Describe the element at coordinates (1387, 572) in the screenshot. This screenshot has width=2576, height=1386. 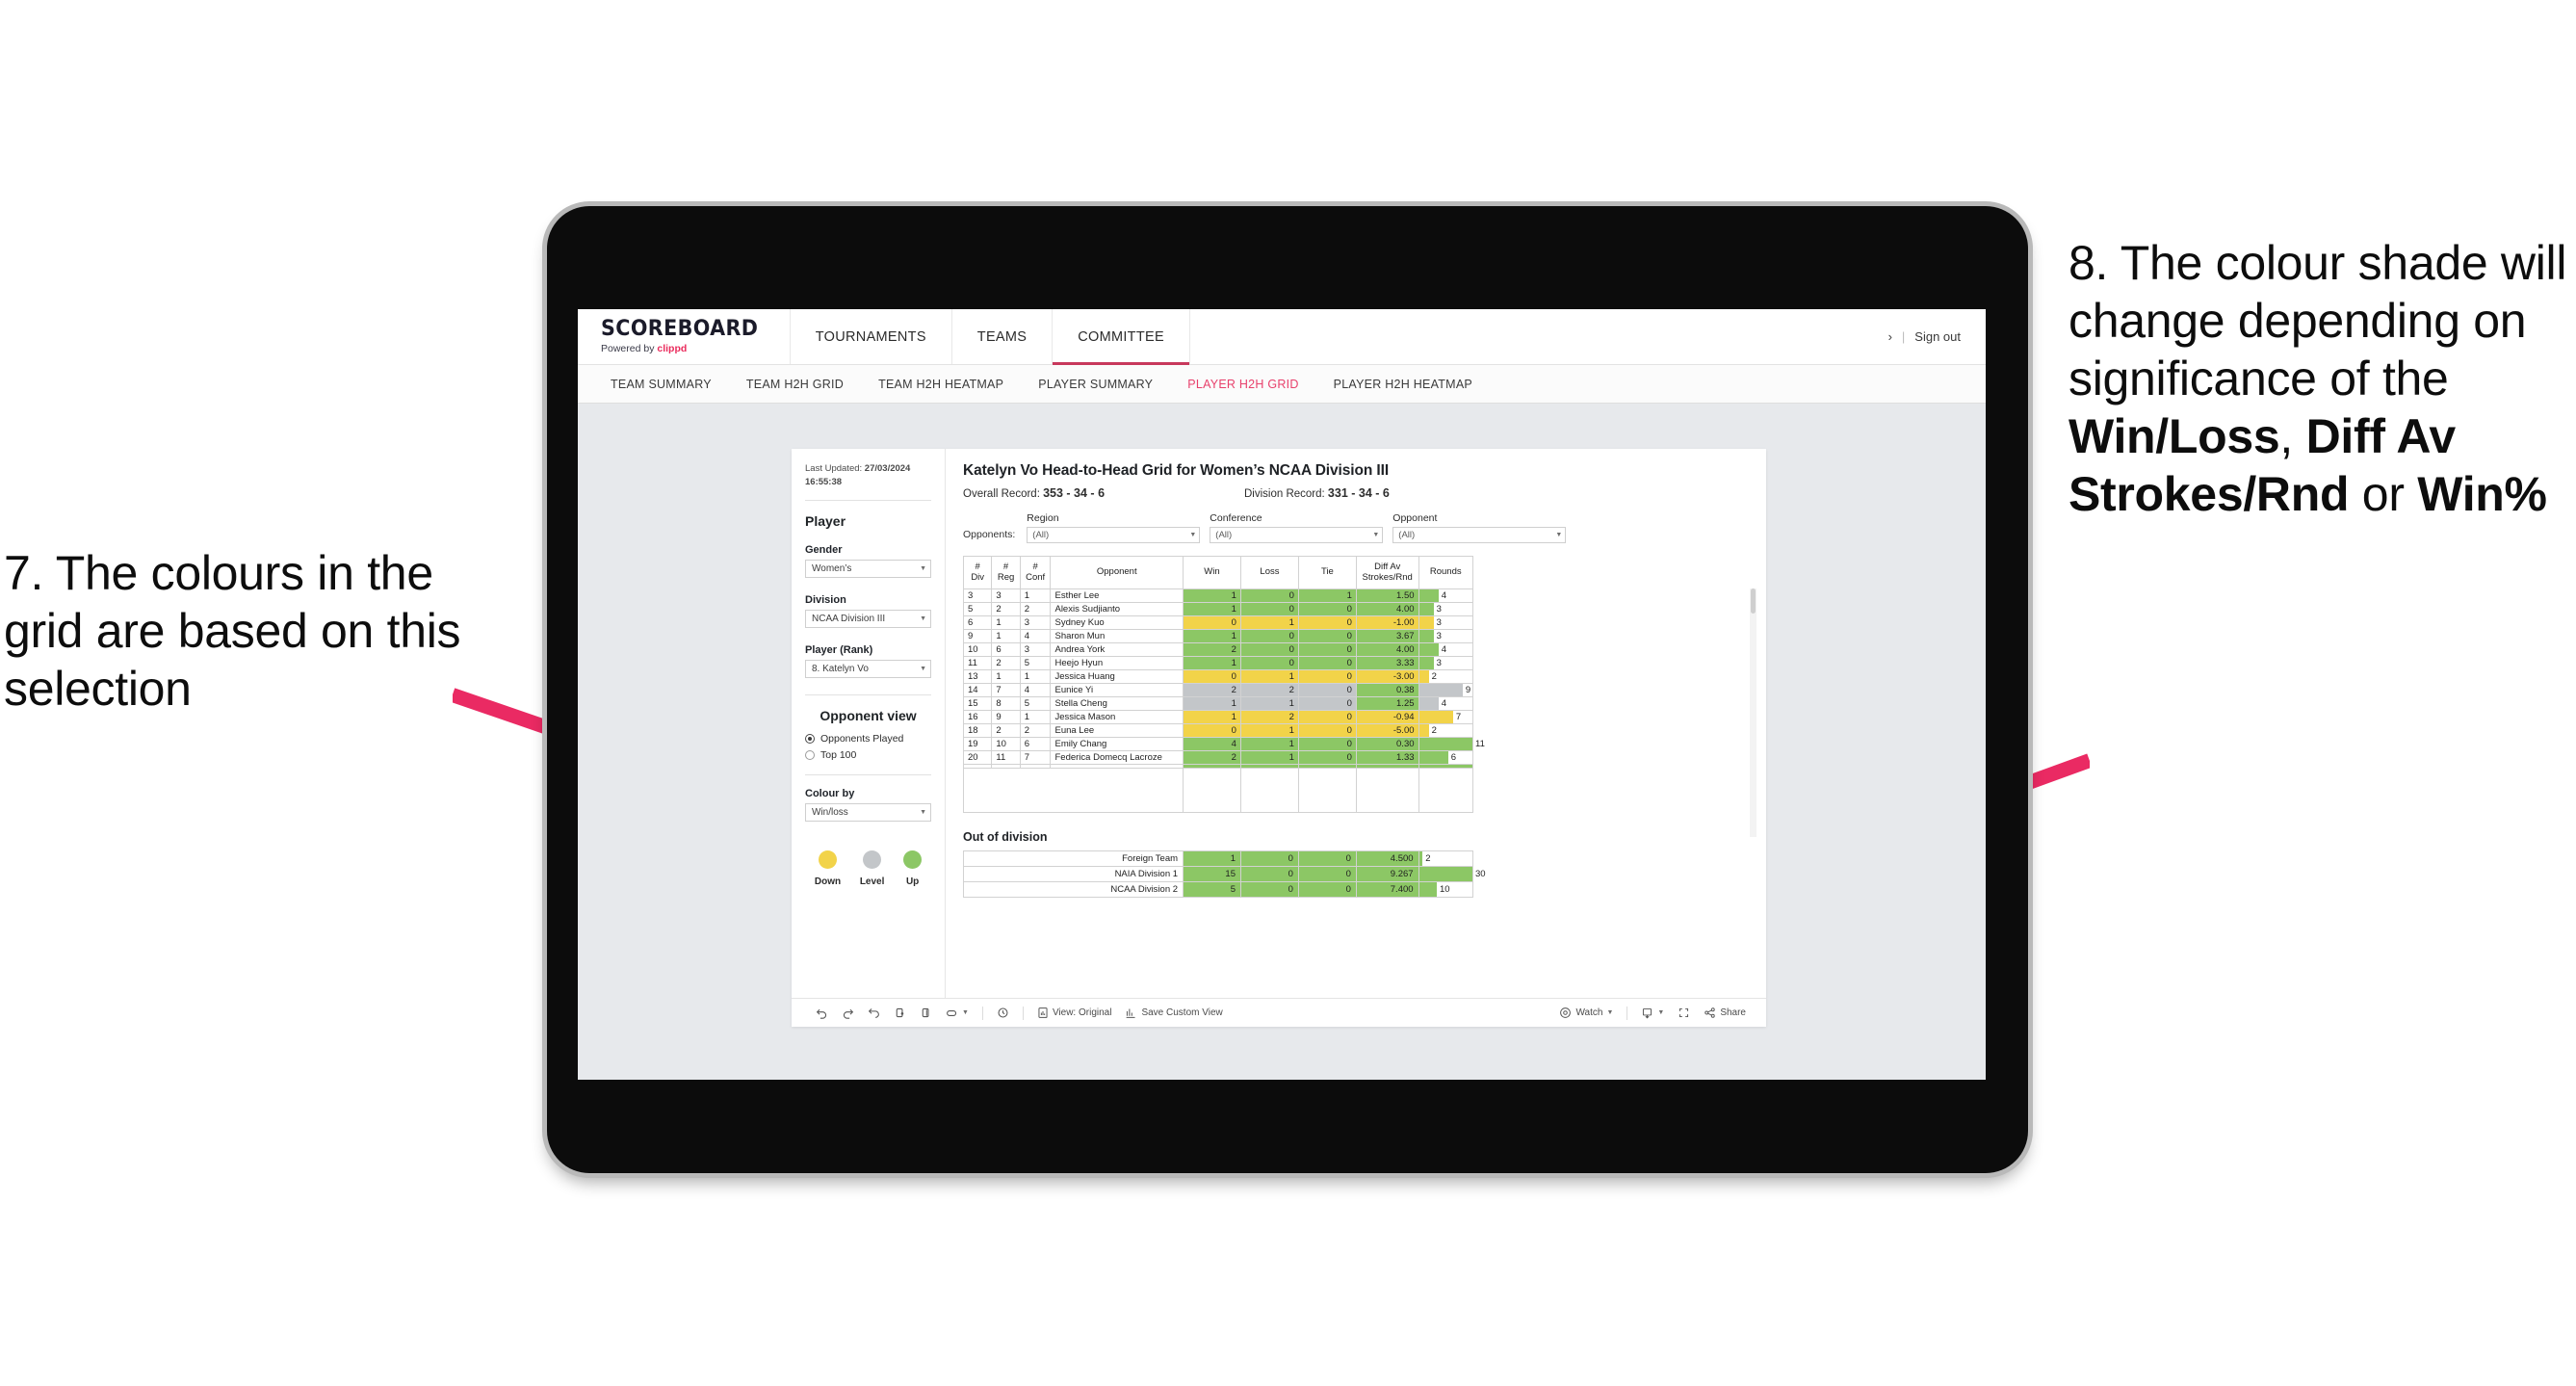
I see `col-diff-av-strokes: Diff Av Strokes/Rnd` at that location.